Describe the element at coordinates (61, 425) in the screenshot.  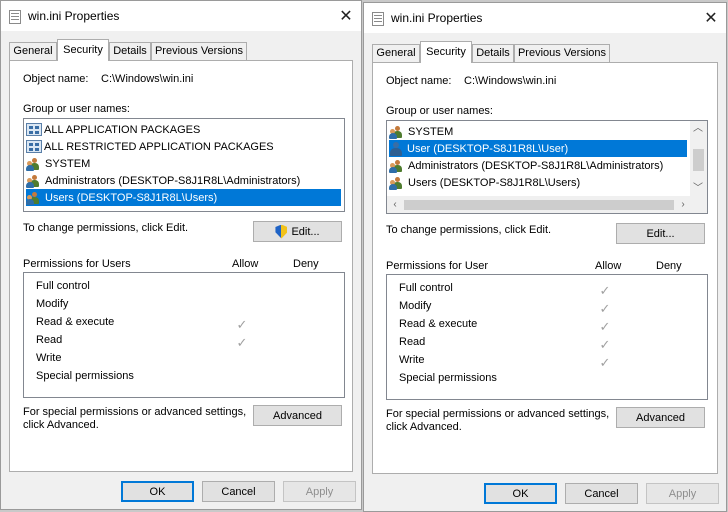
I see `click-advanced-text: click Advanced.` at that location.